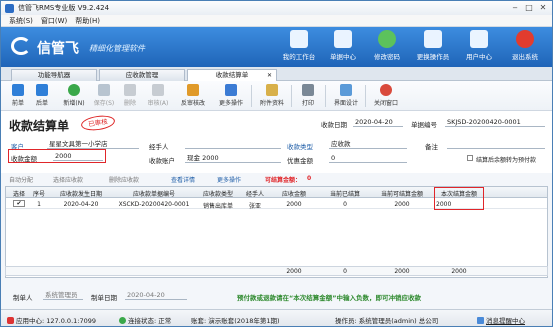 The width and height of the screenshot is (553, 327). Describe the element at coordinates (345, 271) in the screenshot. I see `footer-settled-total: 0` at that location.